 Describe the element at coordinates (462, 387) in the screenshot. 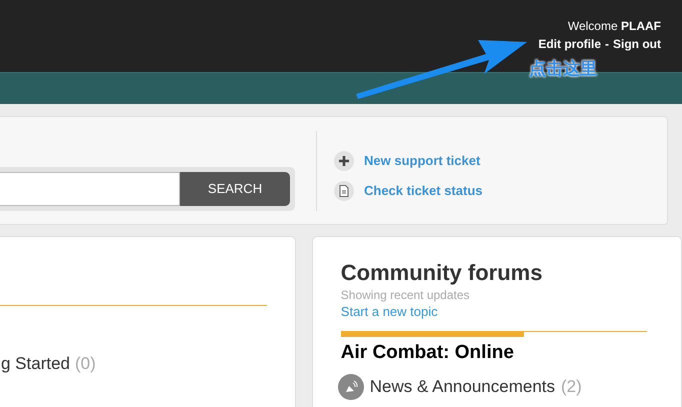

I see `forum-link: News & Announcements` at that location.